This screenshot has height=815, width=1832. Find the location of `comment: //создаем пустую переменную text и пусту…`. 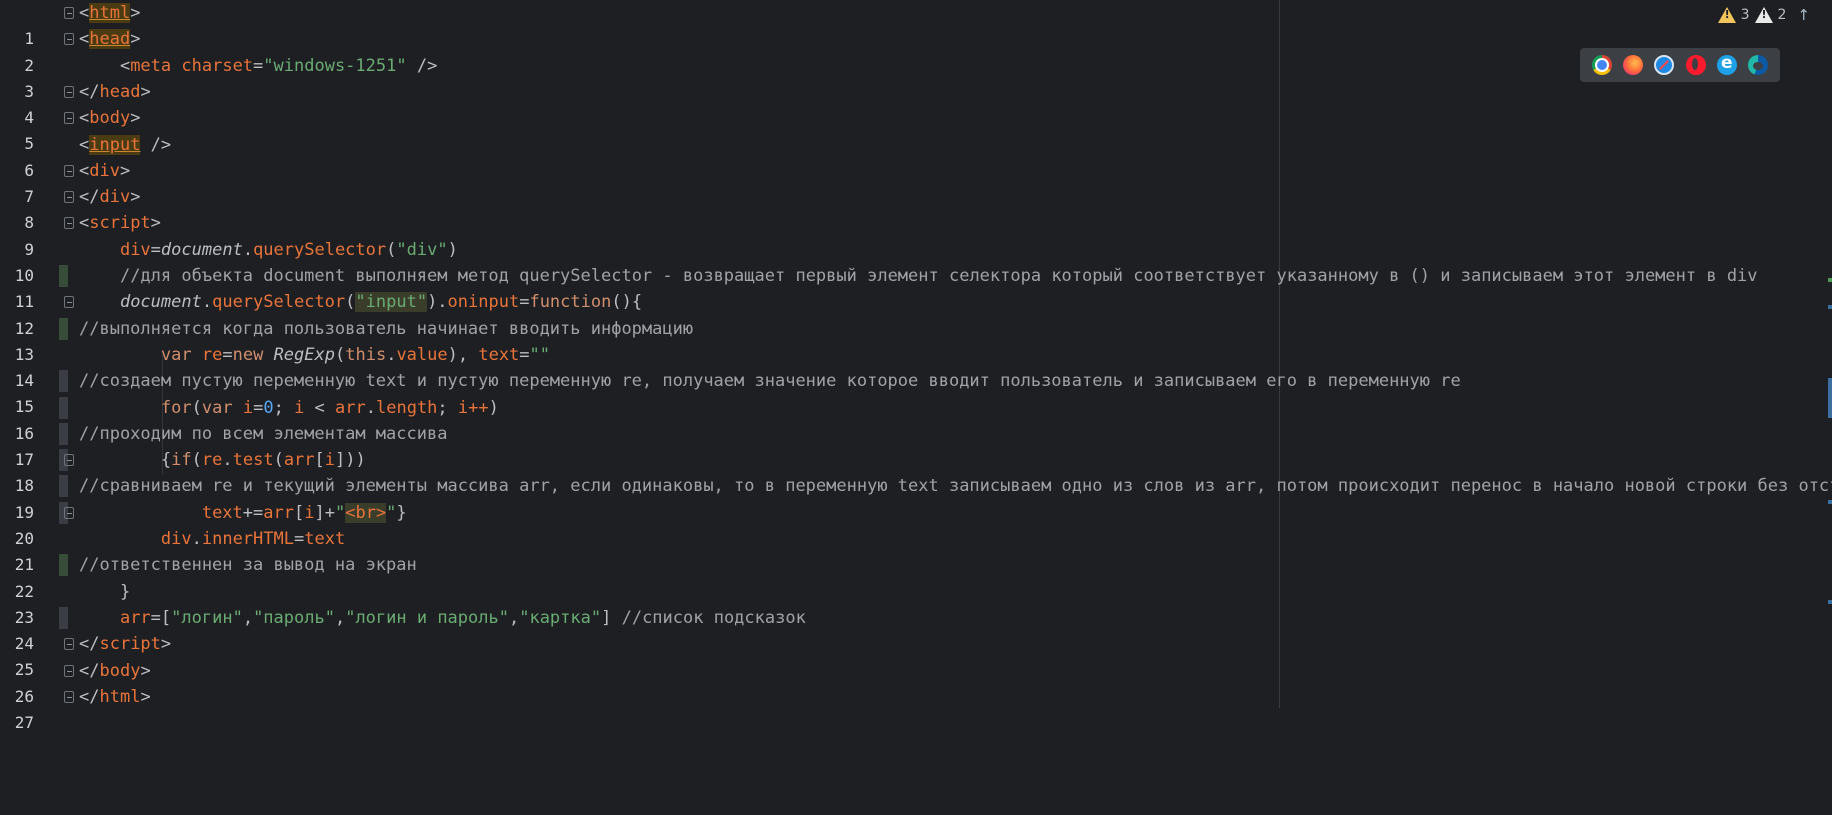

comment: //создаем пустую переменную text и пусту… is located at coordinates (770, 381).